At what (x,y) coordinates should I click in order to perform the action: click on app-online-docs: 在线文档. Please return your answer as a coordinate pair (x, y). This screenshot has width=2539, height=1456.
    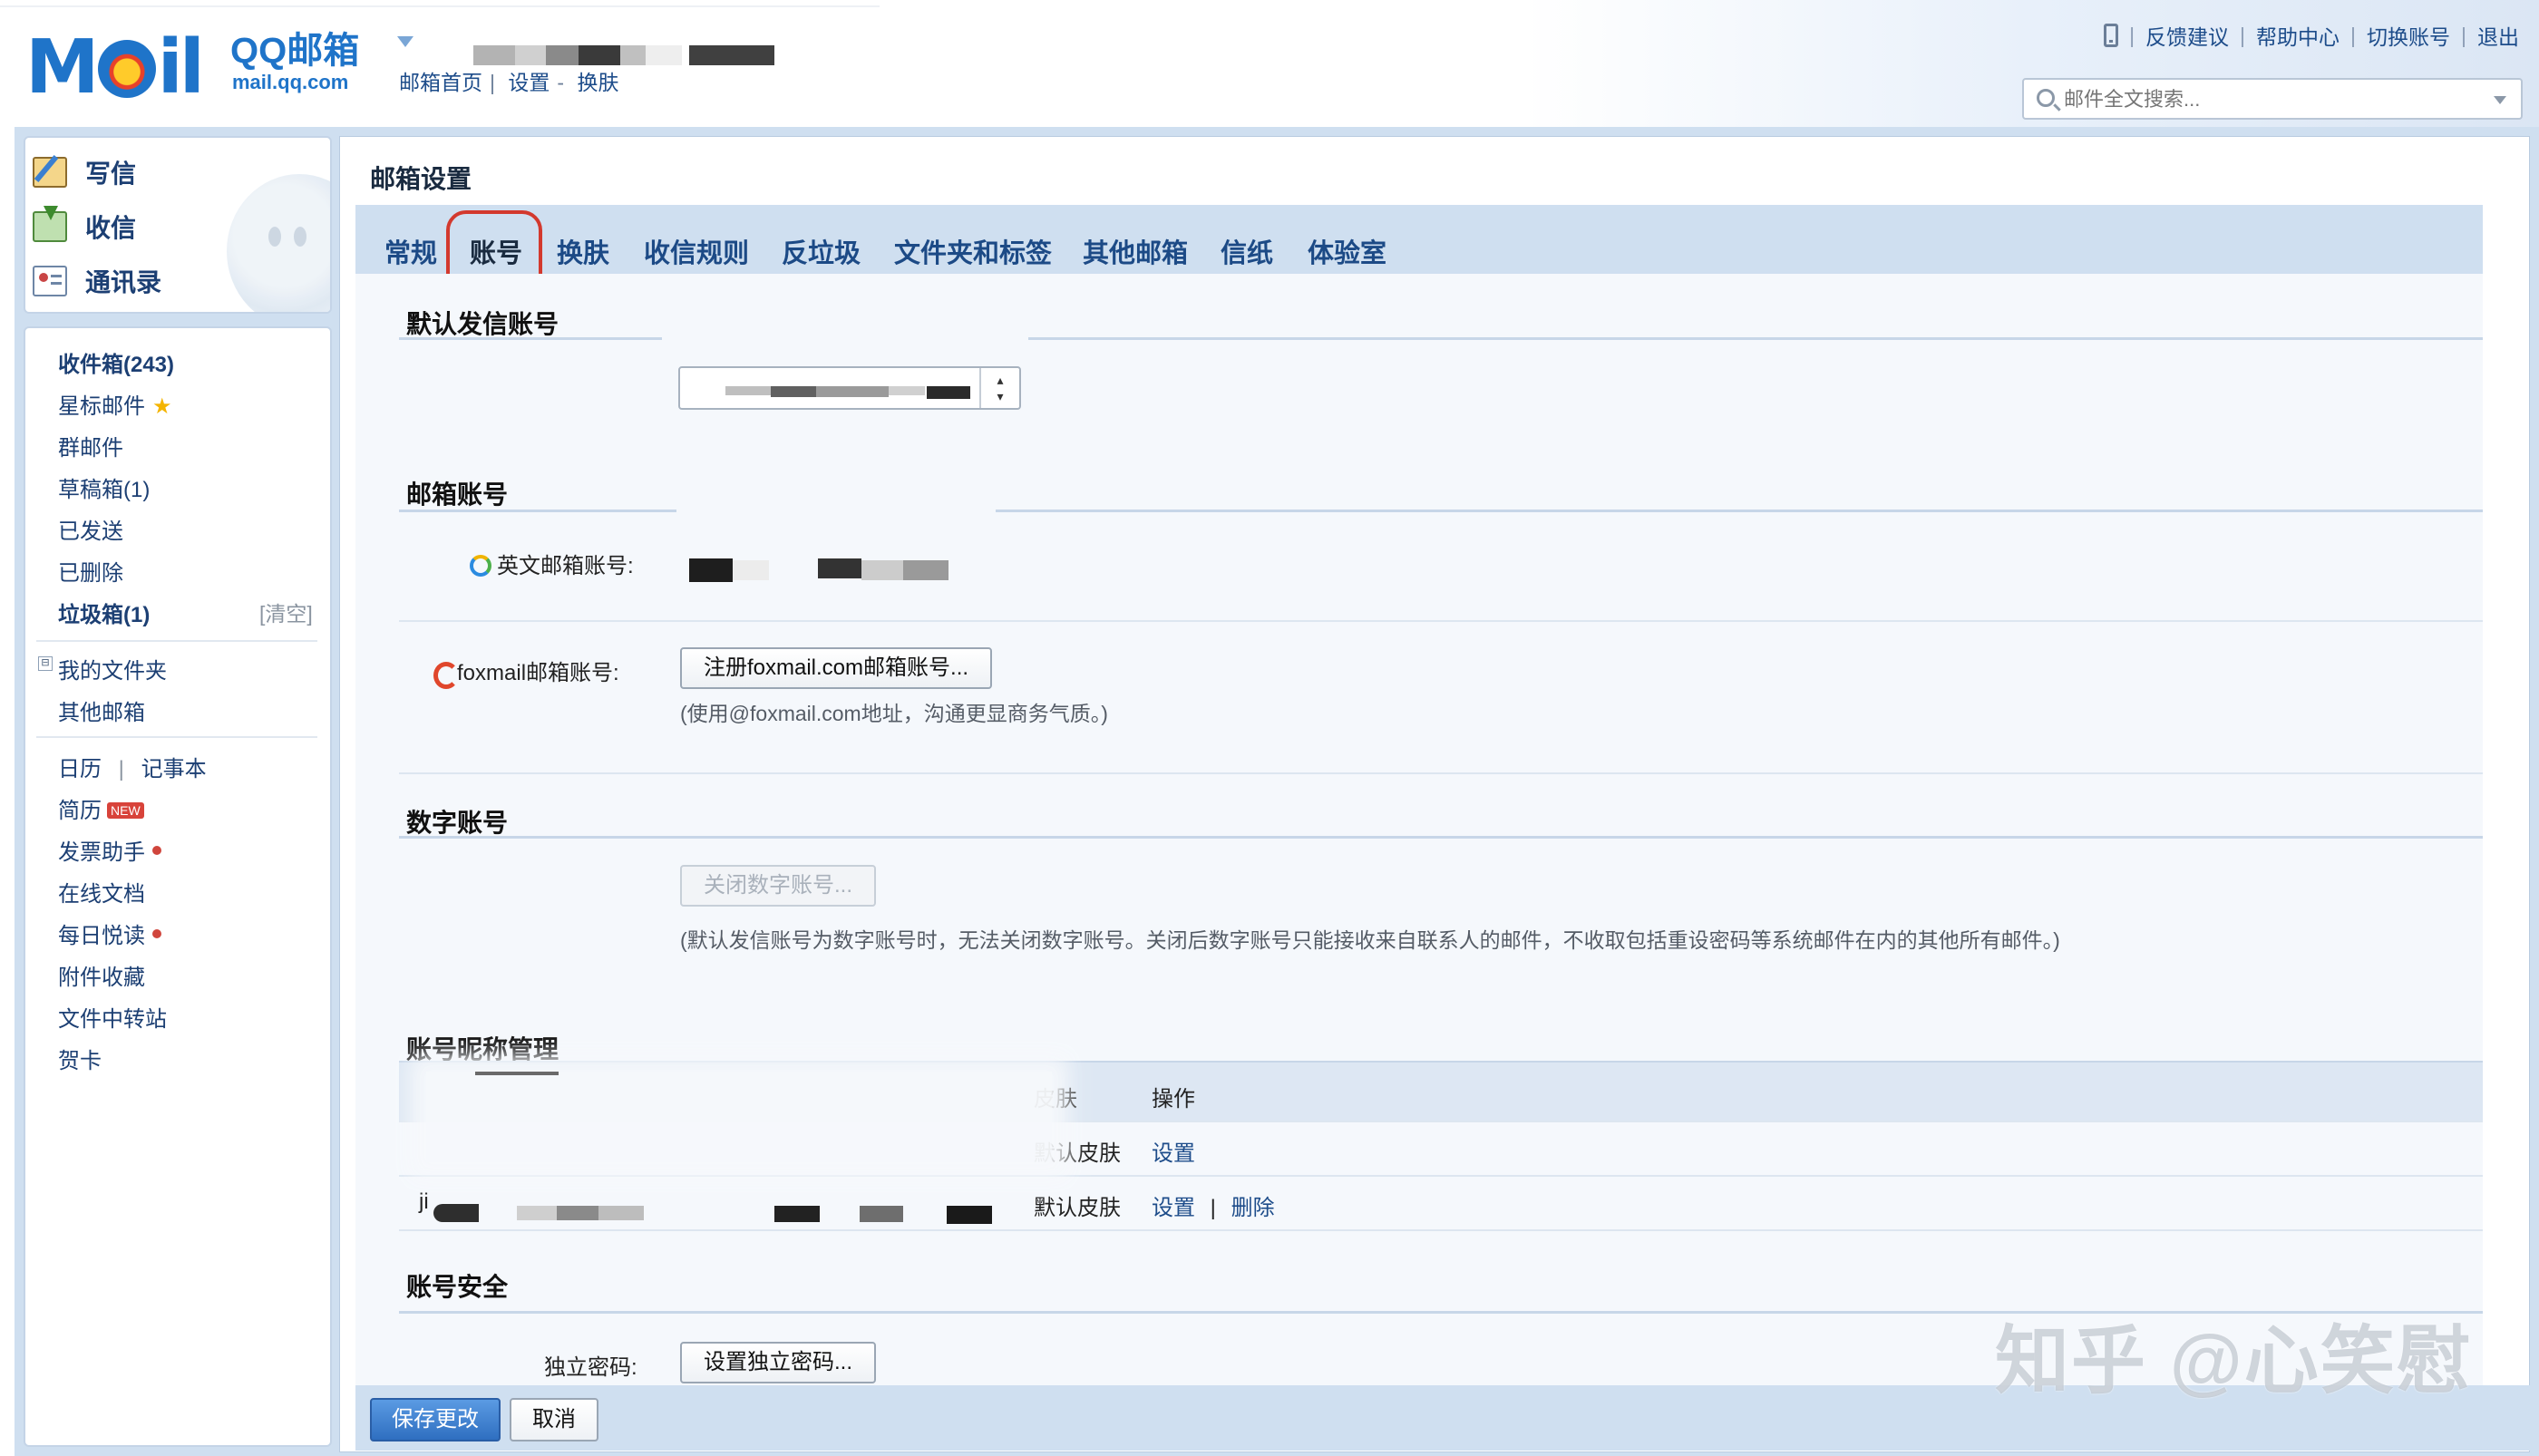
    Looking at the image, I should click on (102, 892).